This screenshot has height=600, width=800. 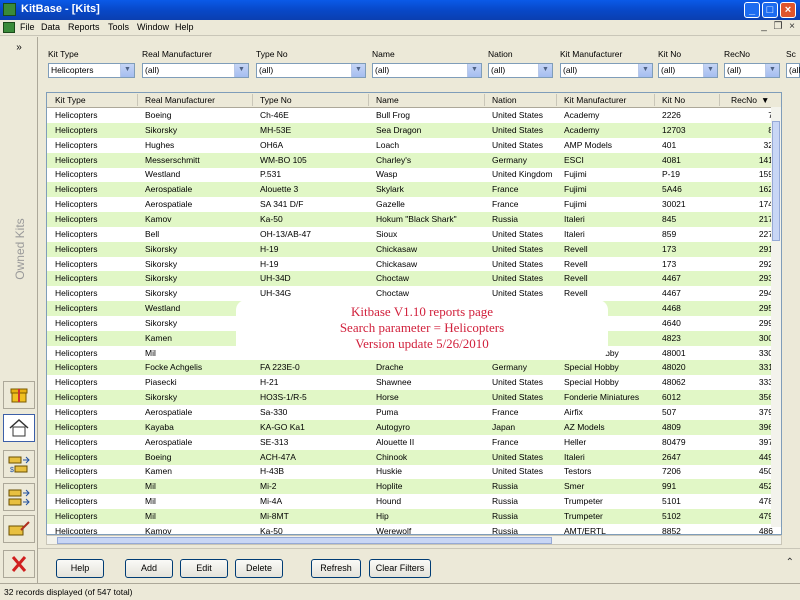 What do you see at coordinates (84, 27) in the screenshot?
I see `menu-reports: Reports` at bounding box center [84, 27].